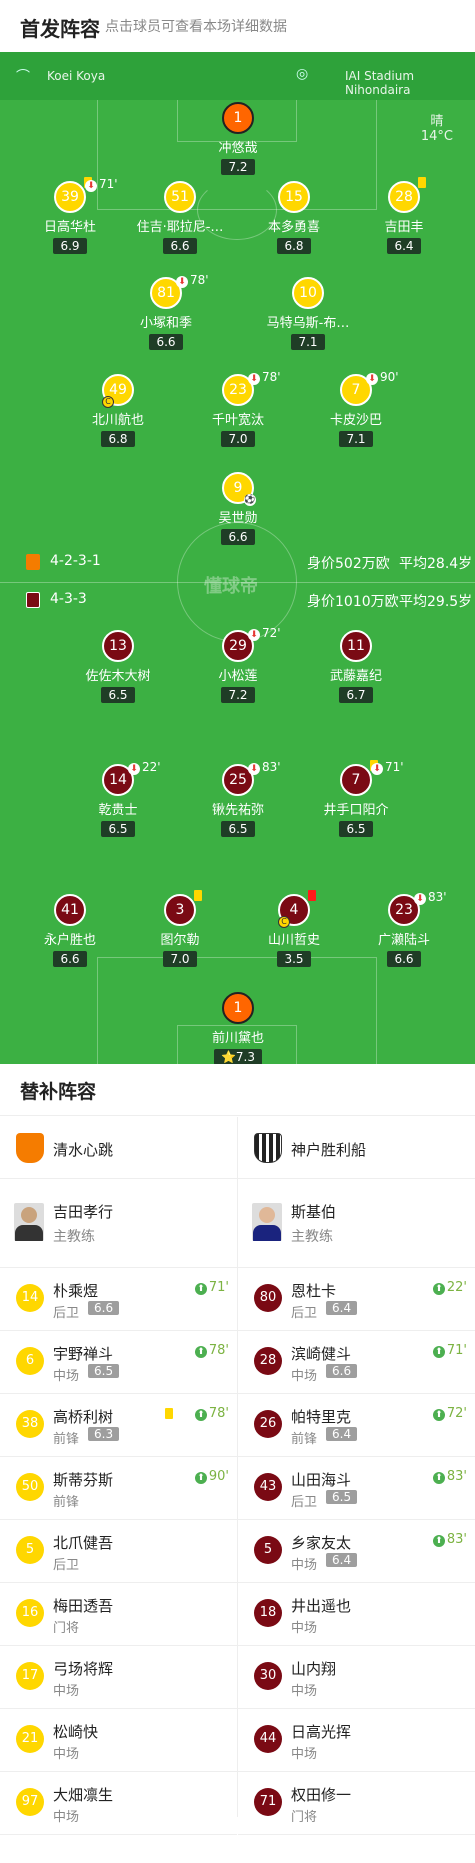 The image size is (475, 1863). I want to click on player-name: 广濑陆斗, so click(403, 940).